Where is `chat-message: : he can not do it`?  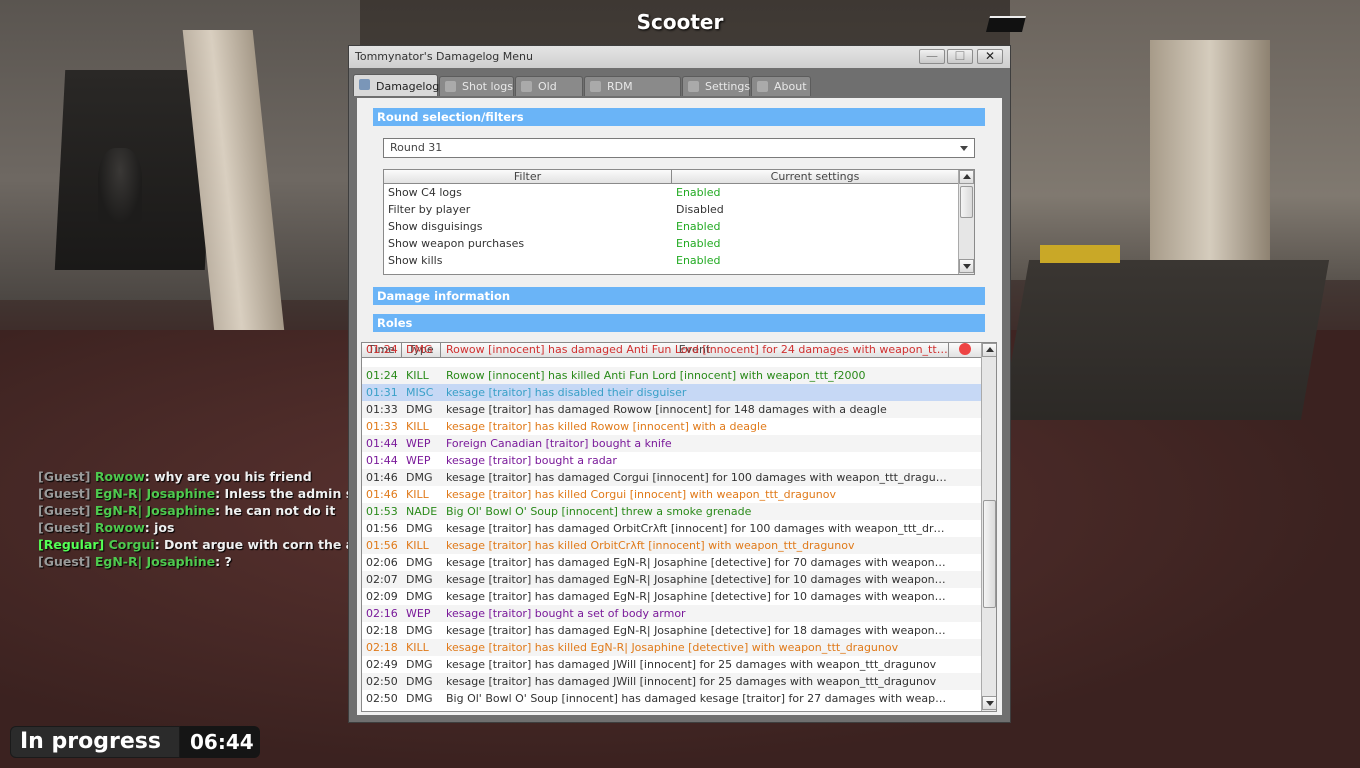
chat-message: : he can not do it is located at coordinates (275, 510).